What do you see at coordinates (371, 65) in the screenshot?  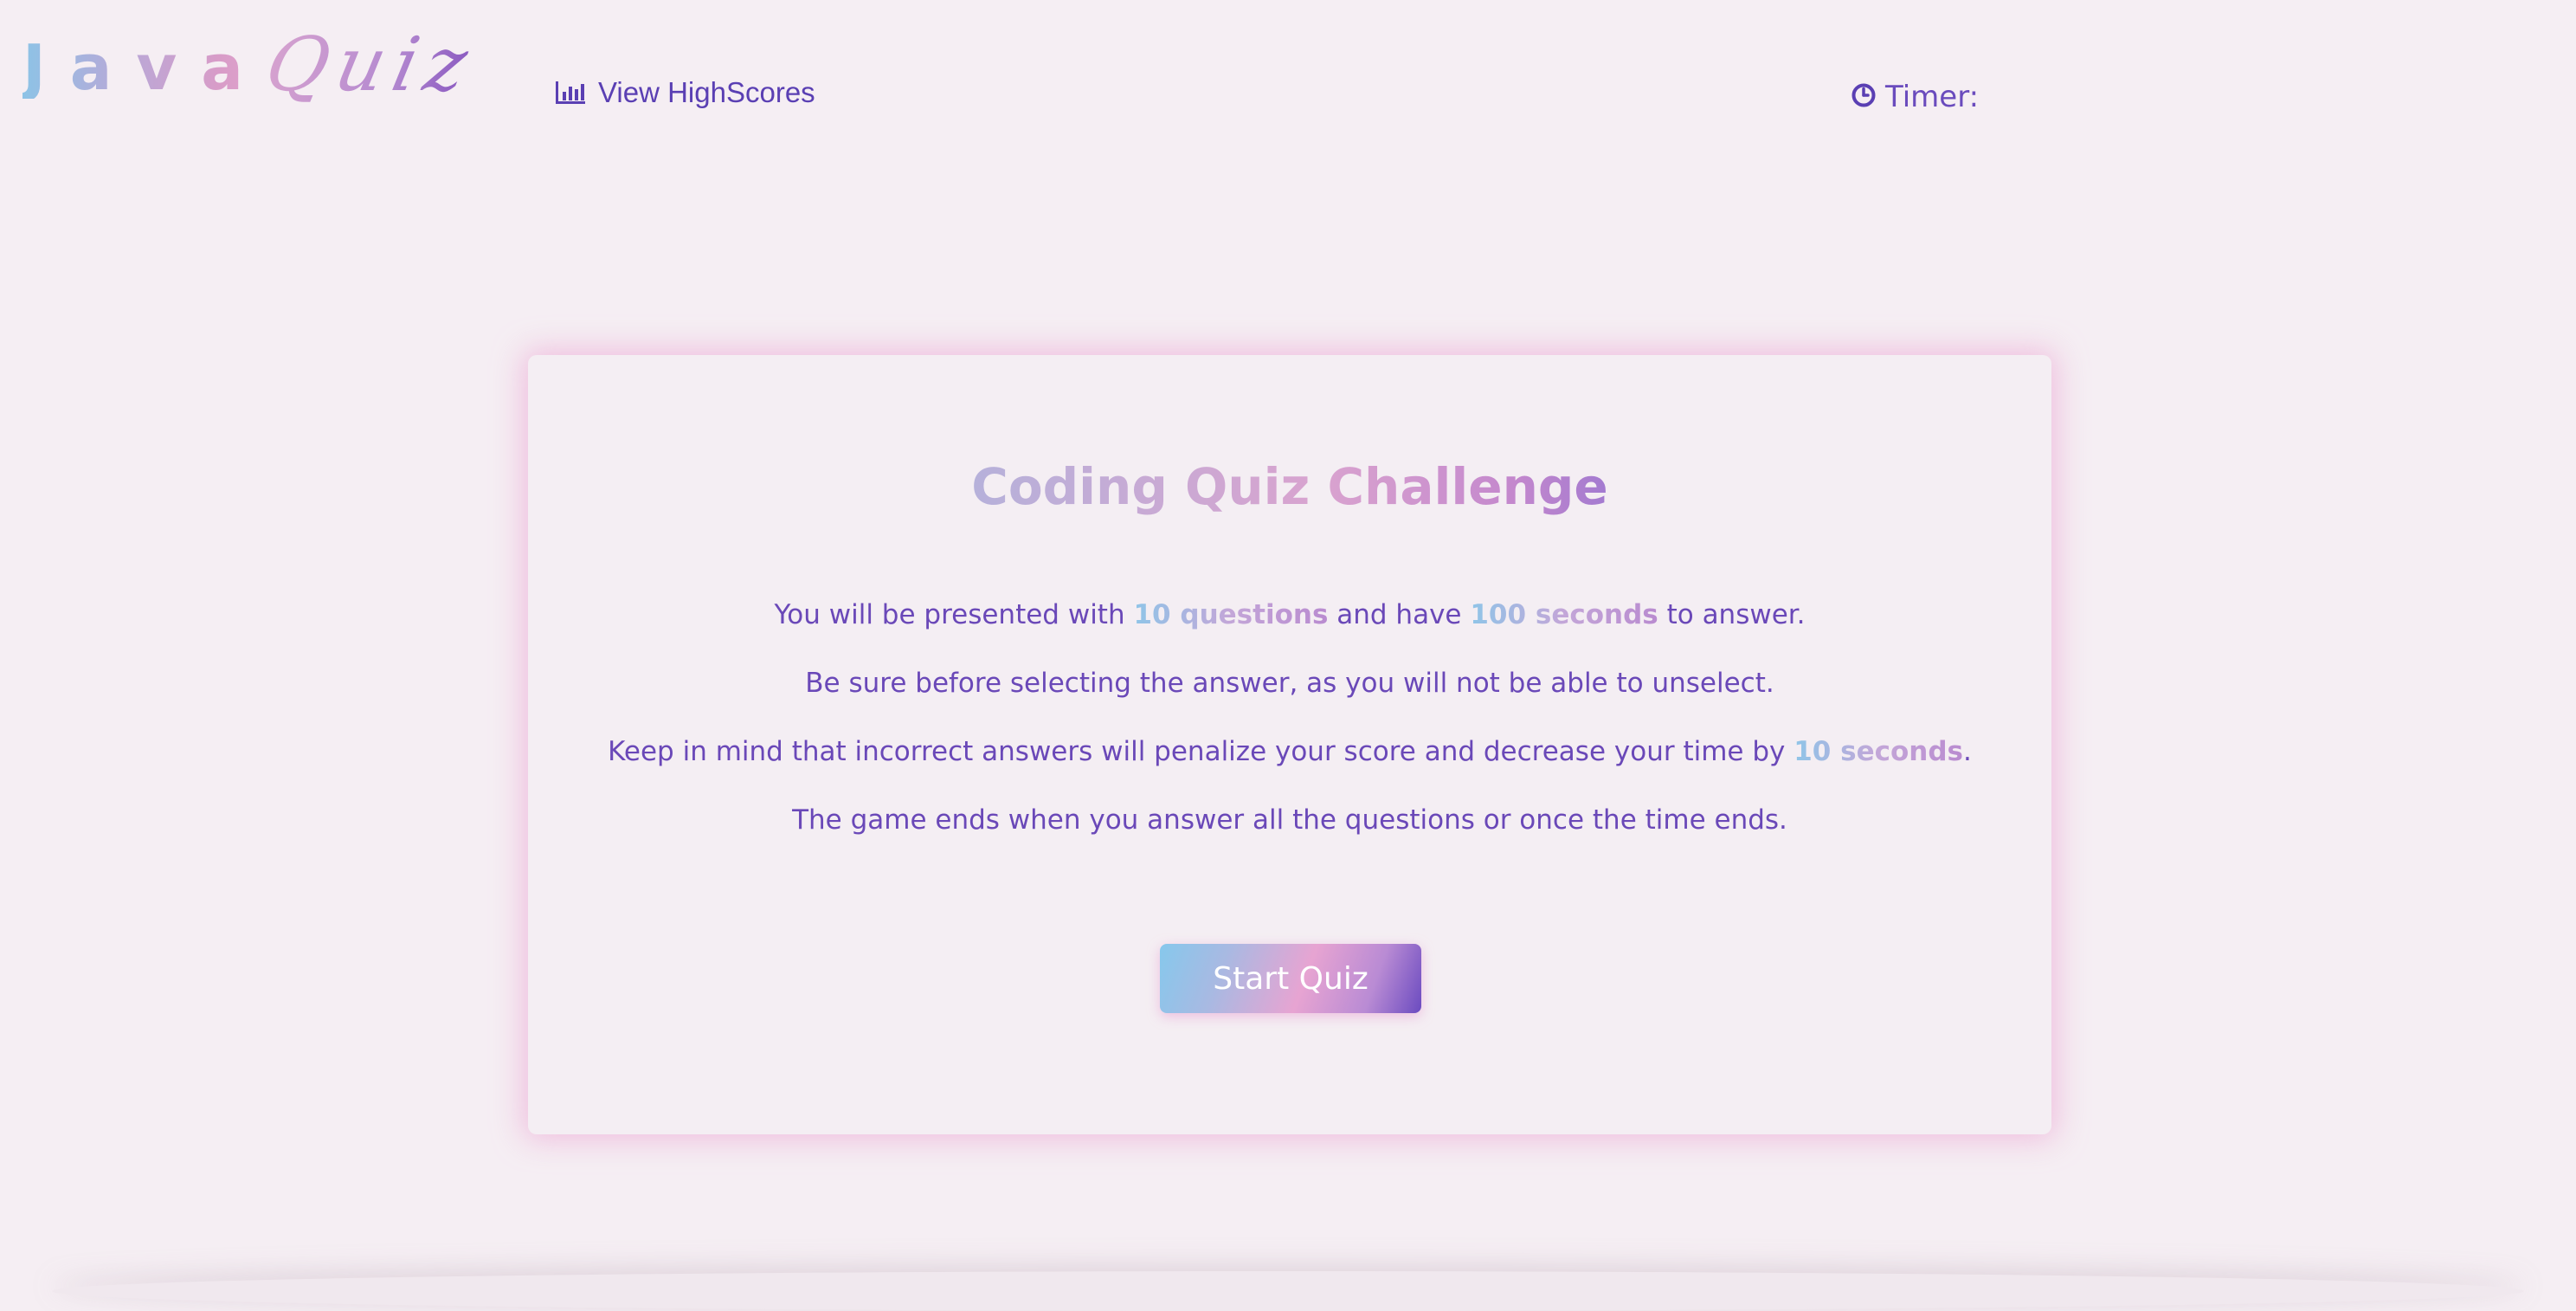 I see `logo-quiz-text: Quiz` at bounding box center [371, 65].